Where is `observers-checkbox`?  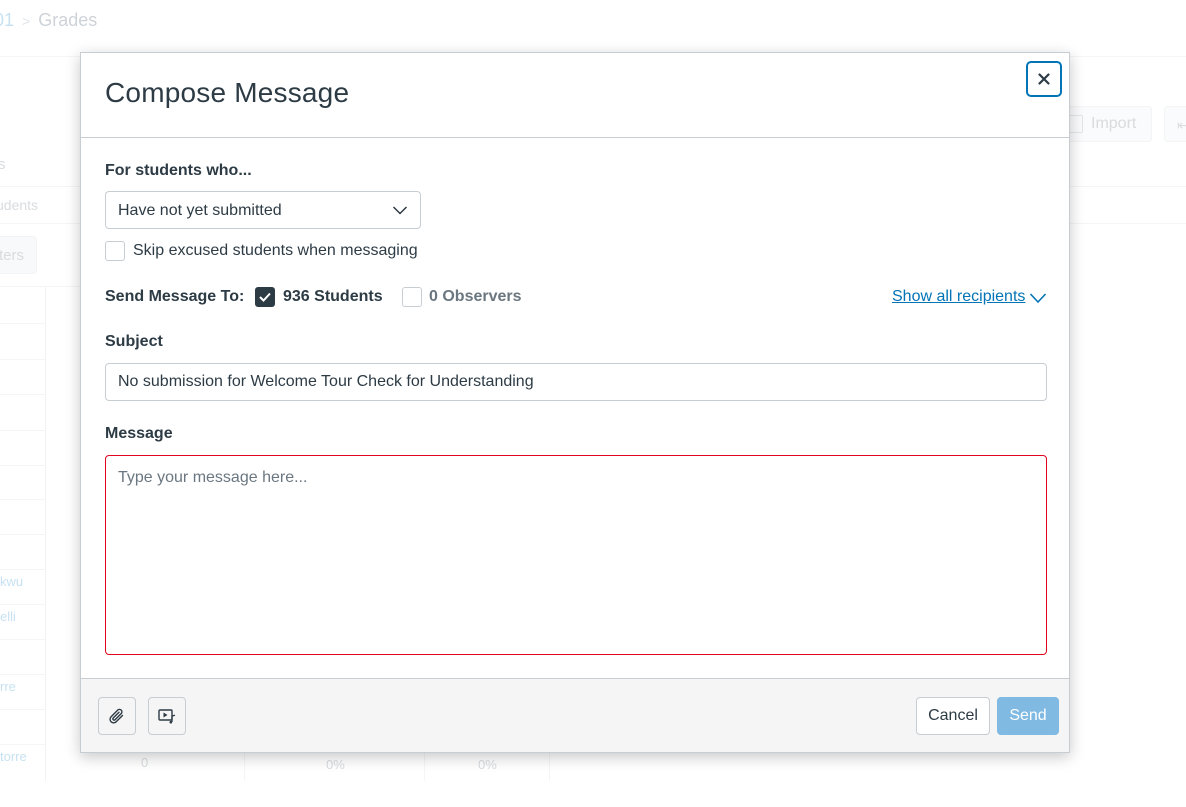 observers-checkbox is located at coordinates (412, 297).